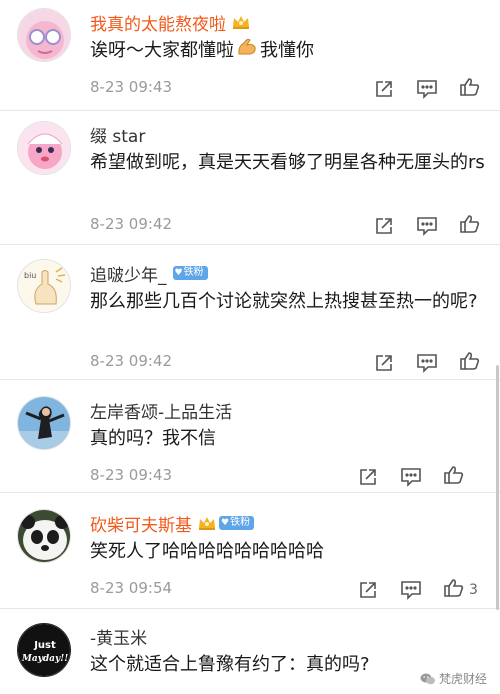 Image resolution: width=500 pixels, height=694 pixels. What do you see at coordinates (427, 590) in the screenshot?
I see `comment-actions: 3` at bounding box center [427, 590].